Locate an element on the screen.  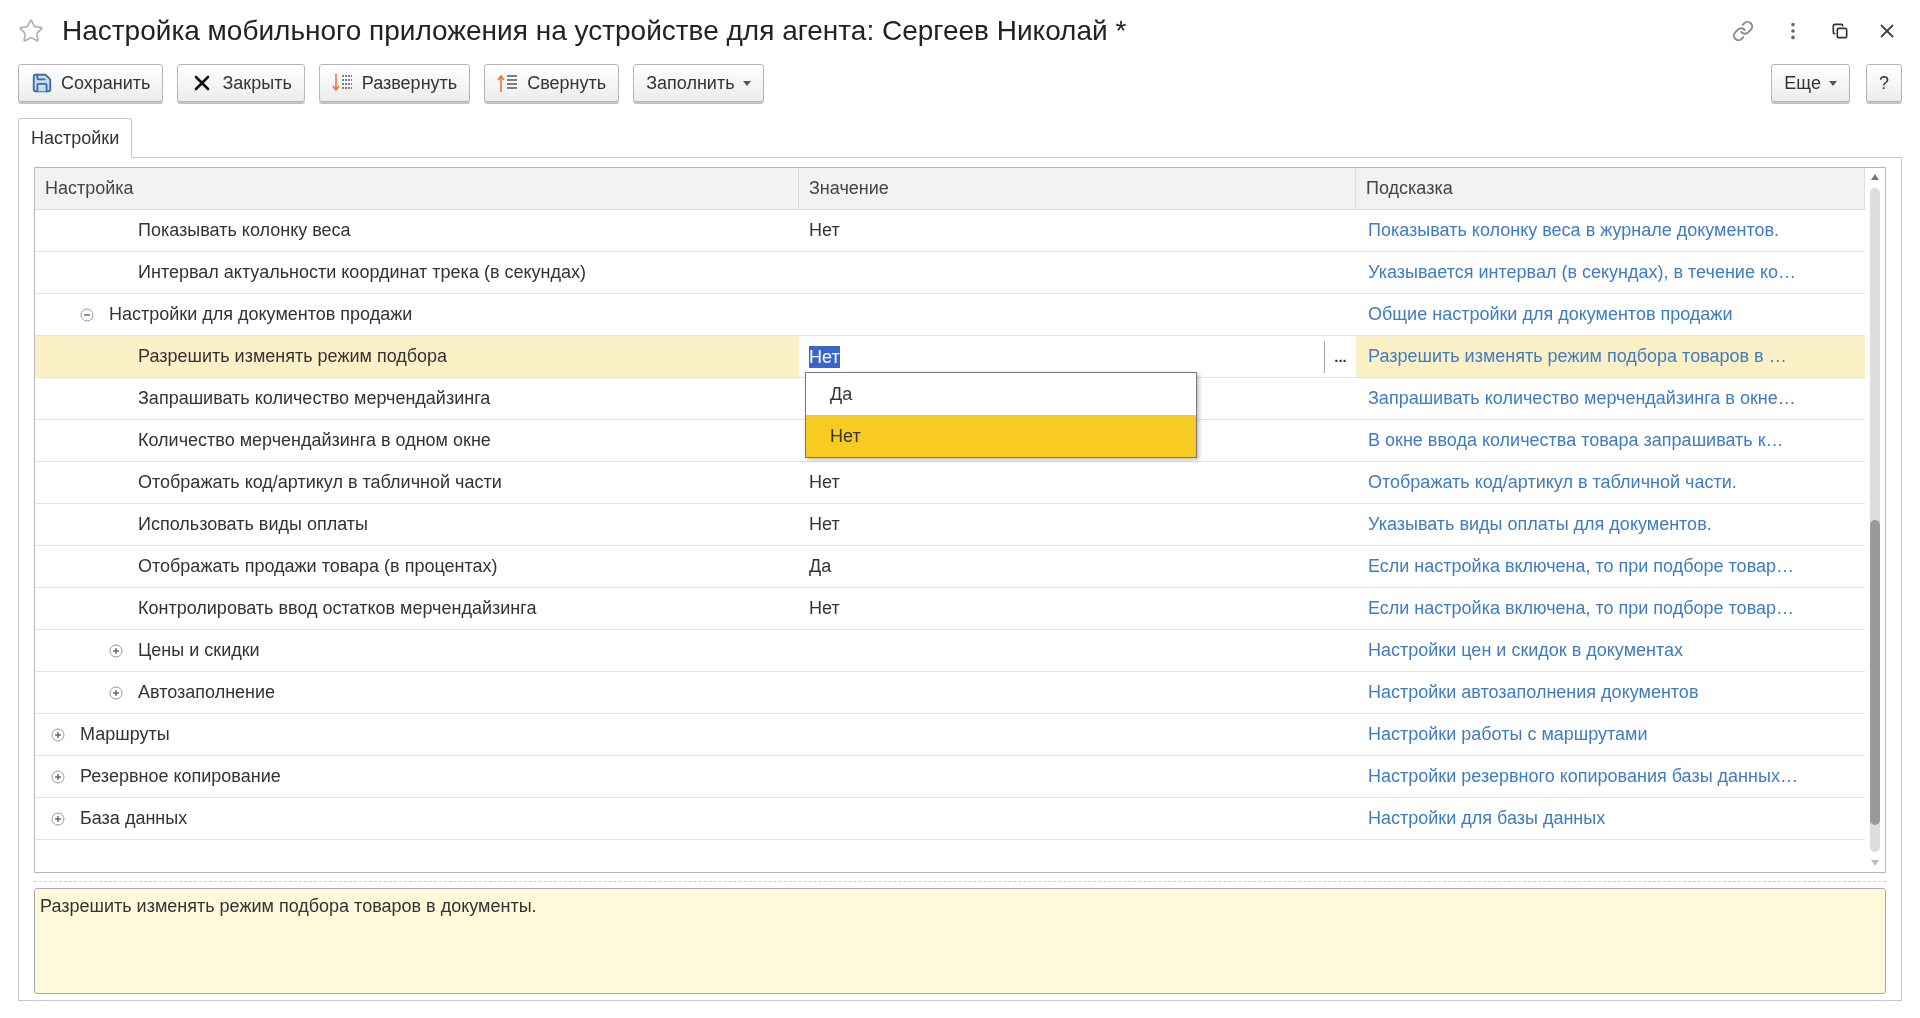
help-button: ? is located at coordinates (1884, 83).